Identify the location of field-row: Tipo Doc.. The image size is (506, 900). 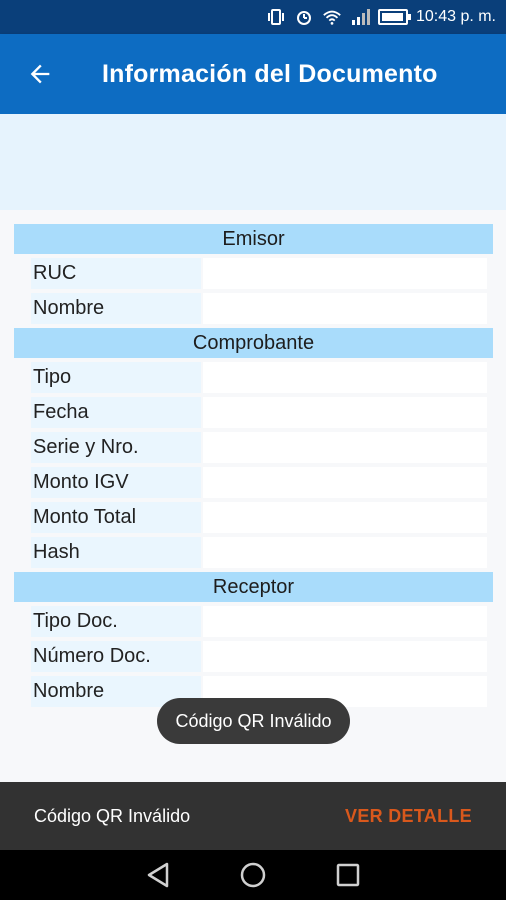
(253, 621).